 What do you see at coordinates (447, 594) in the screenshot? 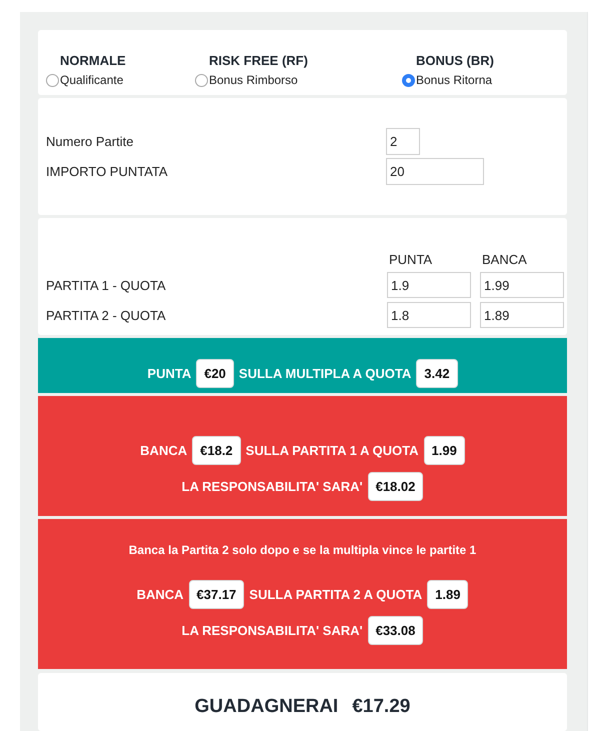
I see `value-badge: 1.89` at bounding box center [447, 594].